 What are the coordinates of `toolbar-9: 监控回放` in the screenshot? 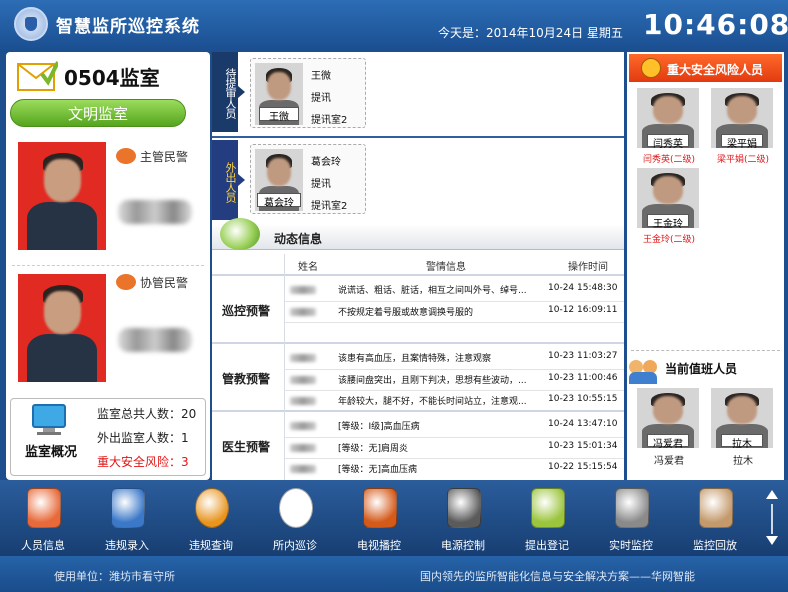 It's located at (715, 518).